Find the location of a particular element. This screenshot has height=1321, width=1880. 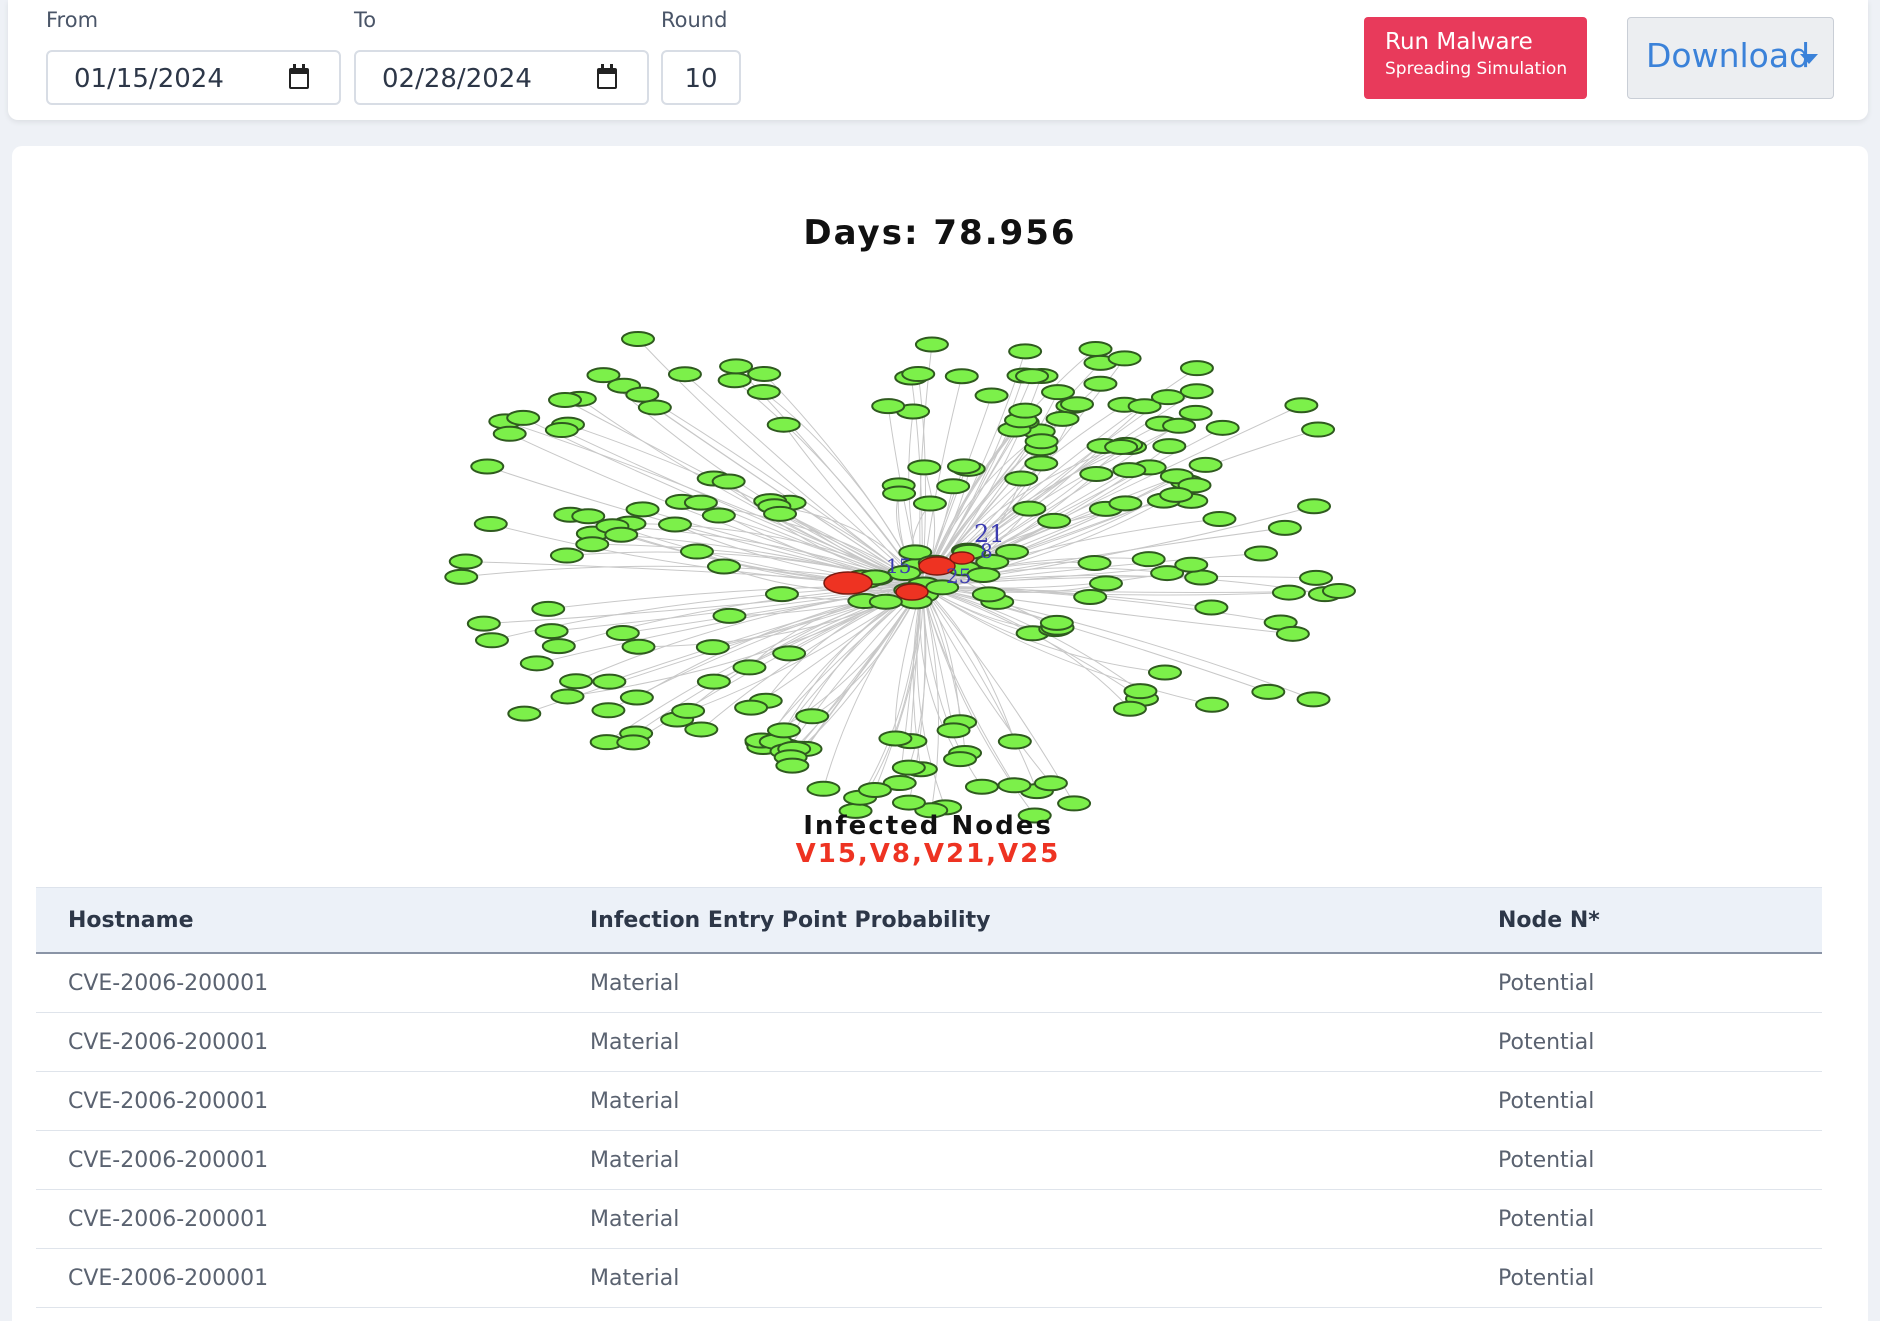

column-header-node: Node N* is located at coordinates (1644, 920).